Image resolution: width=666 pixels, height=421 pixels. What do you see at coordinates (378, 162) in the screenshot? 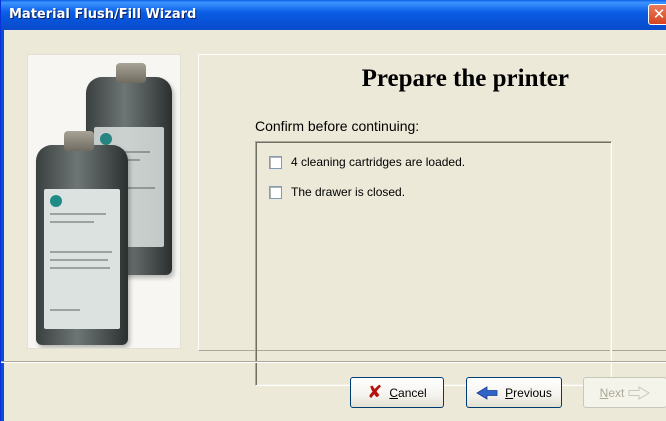
I see `checklist-item-label: 4 cleaning cartridges are loaded.` at bounding box center [378, 162].